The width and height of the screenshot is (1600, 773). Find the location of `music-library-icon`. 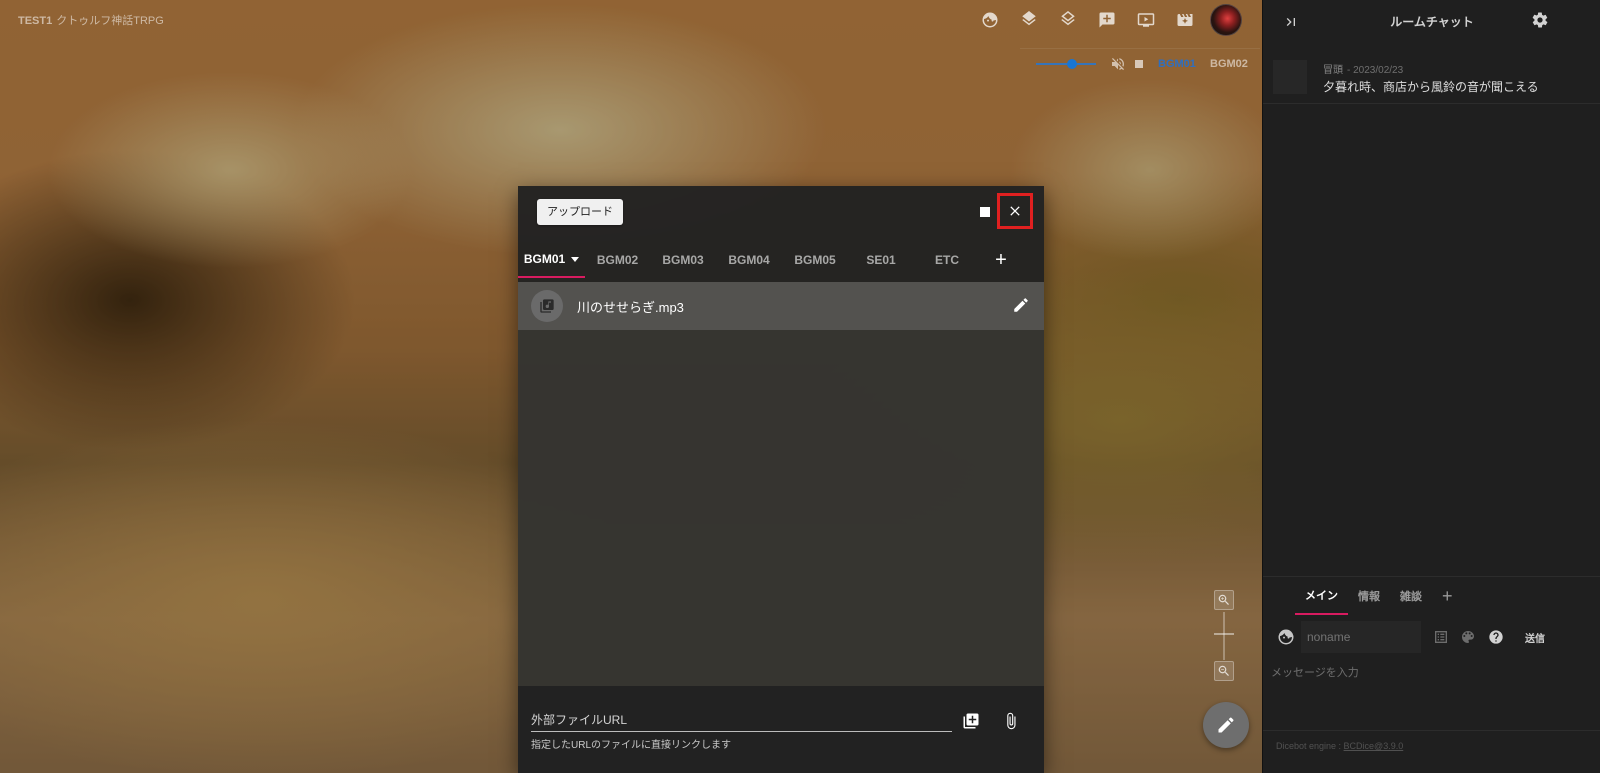

music-library-icon is located at coordinates (547, 306).